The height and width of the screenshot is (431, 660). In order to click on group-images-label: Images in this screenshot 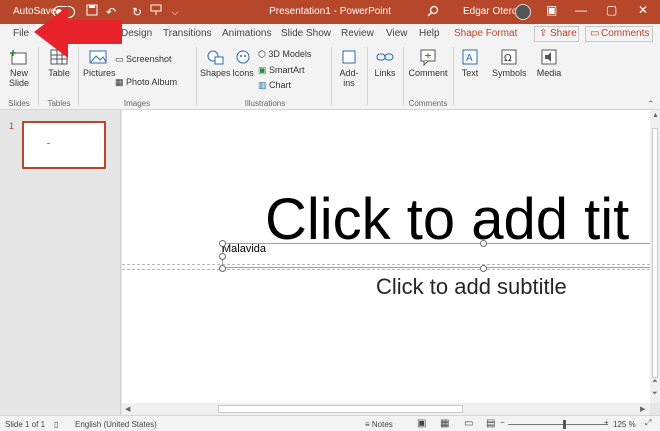, I will do `click(137, 103)`.